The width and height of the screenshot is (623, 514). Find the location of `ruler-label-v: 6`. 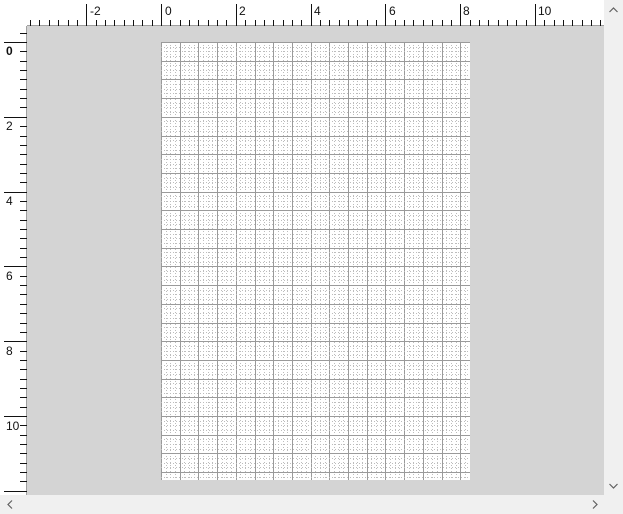

ruler-label-v: 6 is located at coordinates (9, 276).